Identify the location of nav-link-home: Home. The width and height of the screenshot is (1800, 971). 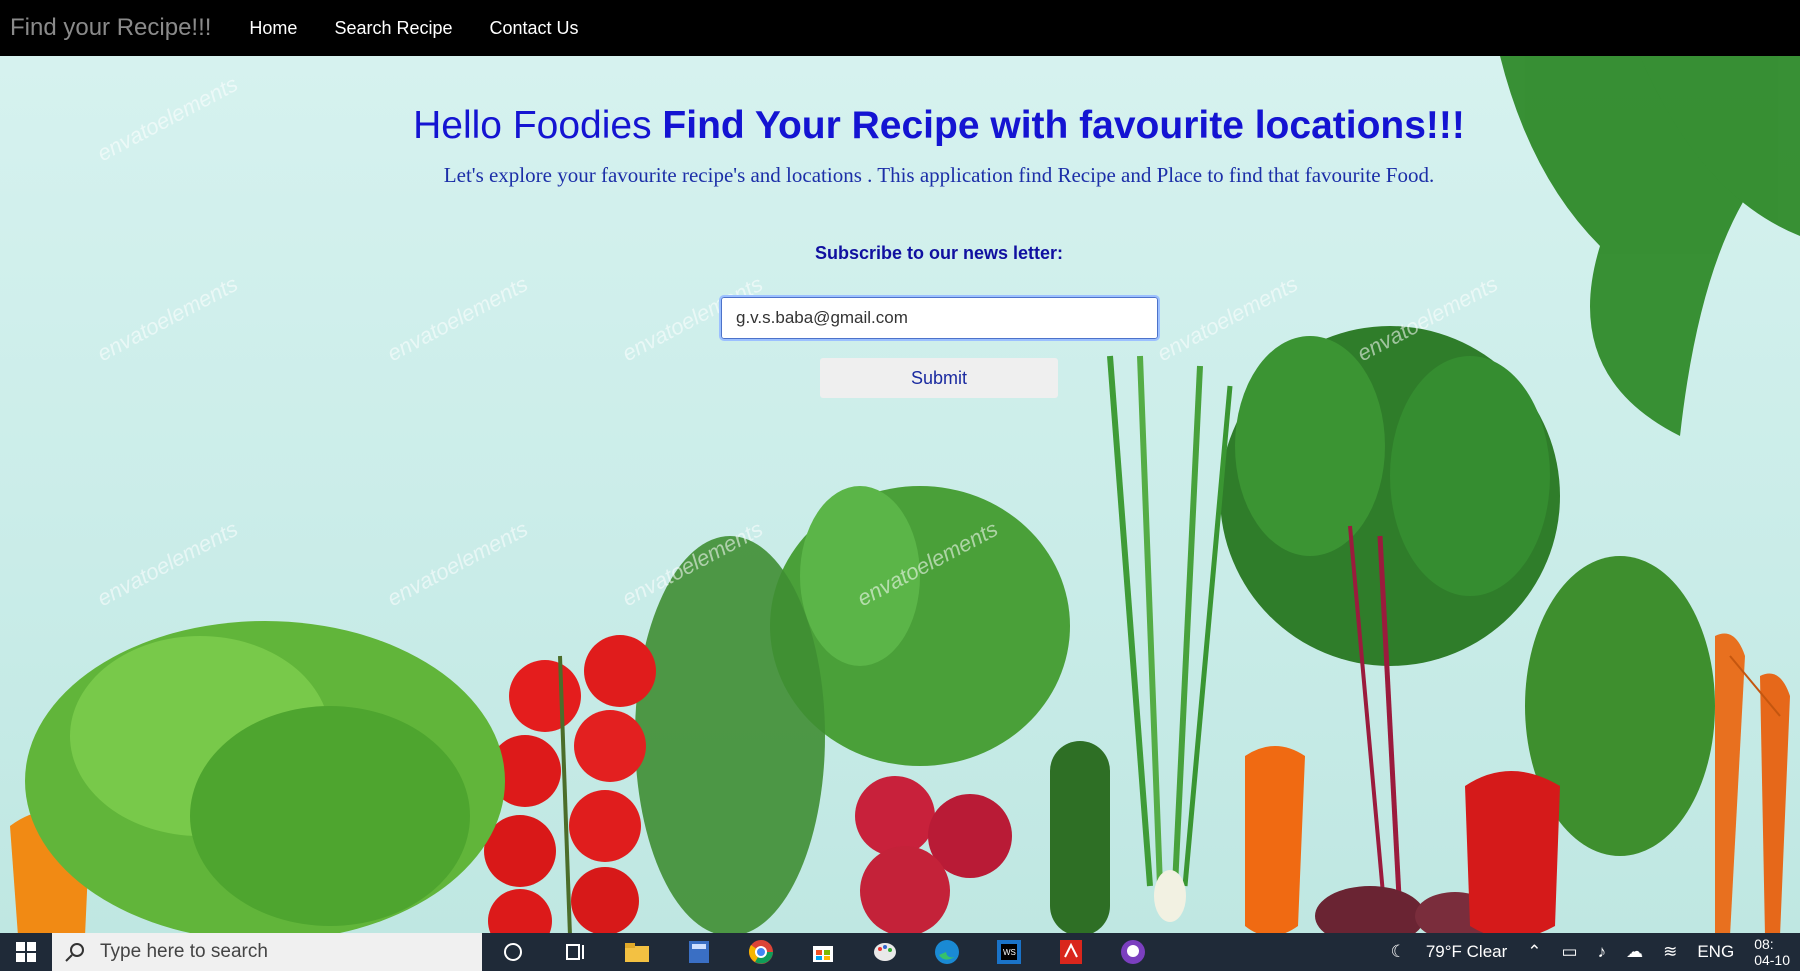
(273, 28).